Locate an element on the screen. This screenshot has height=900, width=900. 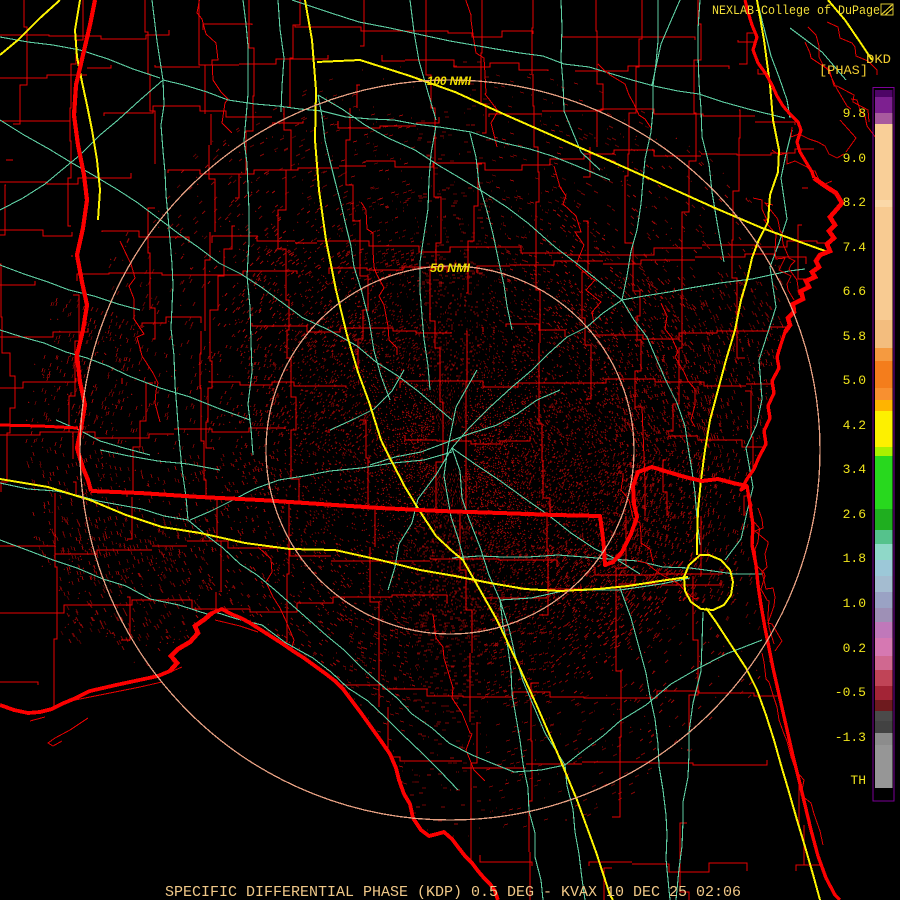
svg-text: 100 NMI is located at coordinates (449, 81).